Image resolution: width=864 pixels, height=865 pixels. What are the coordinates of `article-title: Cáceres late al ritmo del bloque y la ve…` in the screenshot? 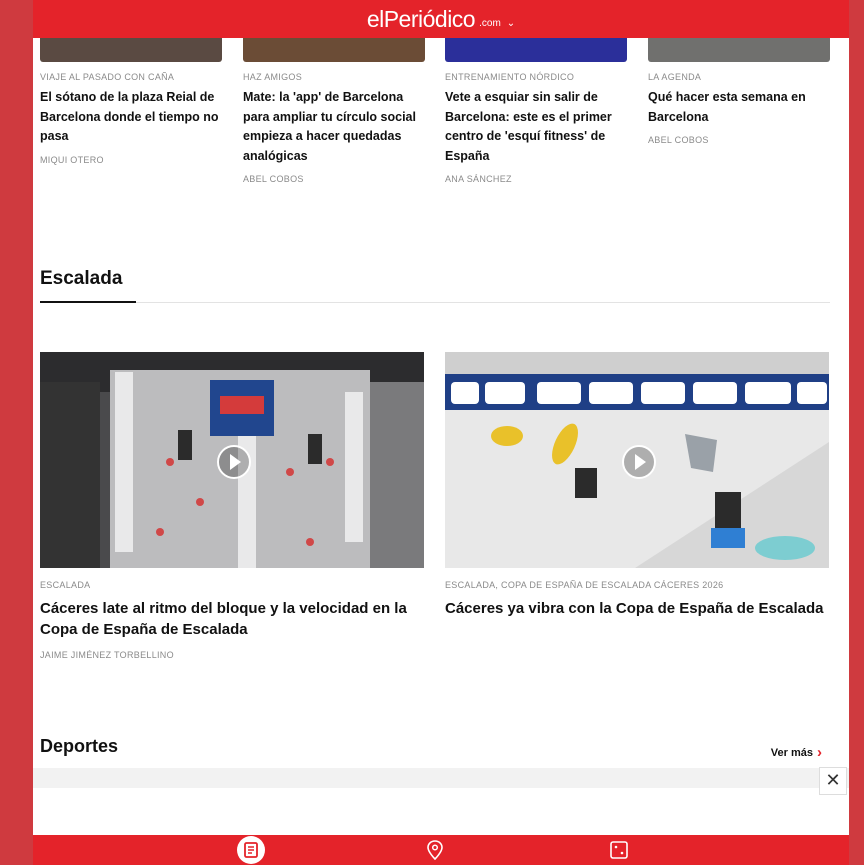 It's located at (232, 619).